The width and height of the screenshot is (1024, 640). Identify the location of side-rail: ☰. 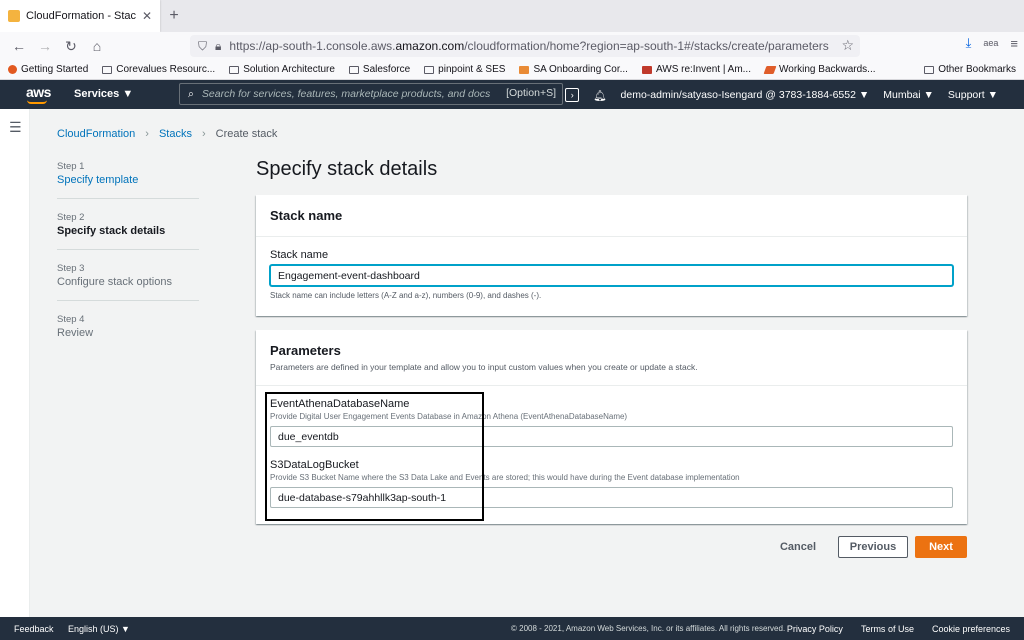
(15, 363).